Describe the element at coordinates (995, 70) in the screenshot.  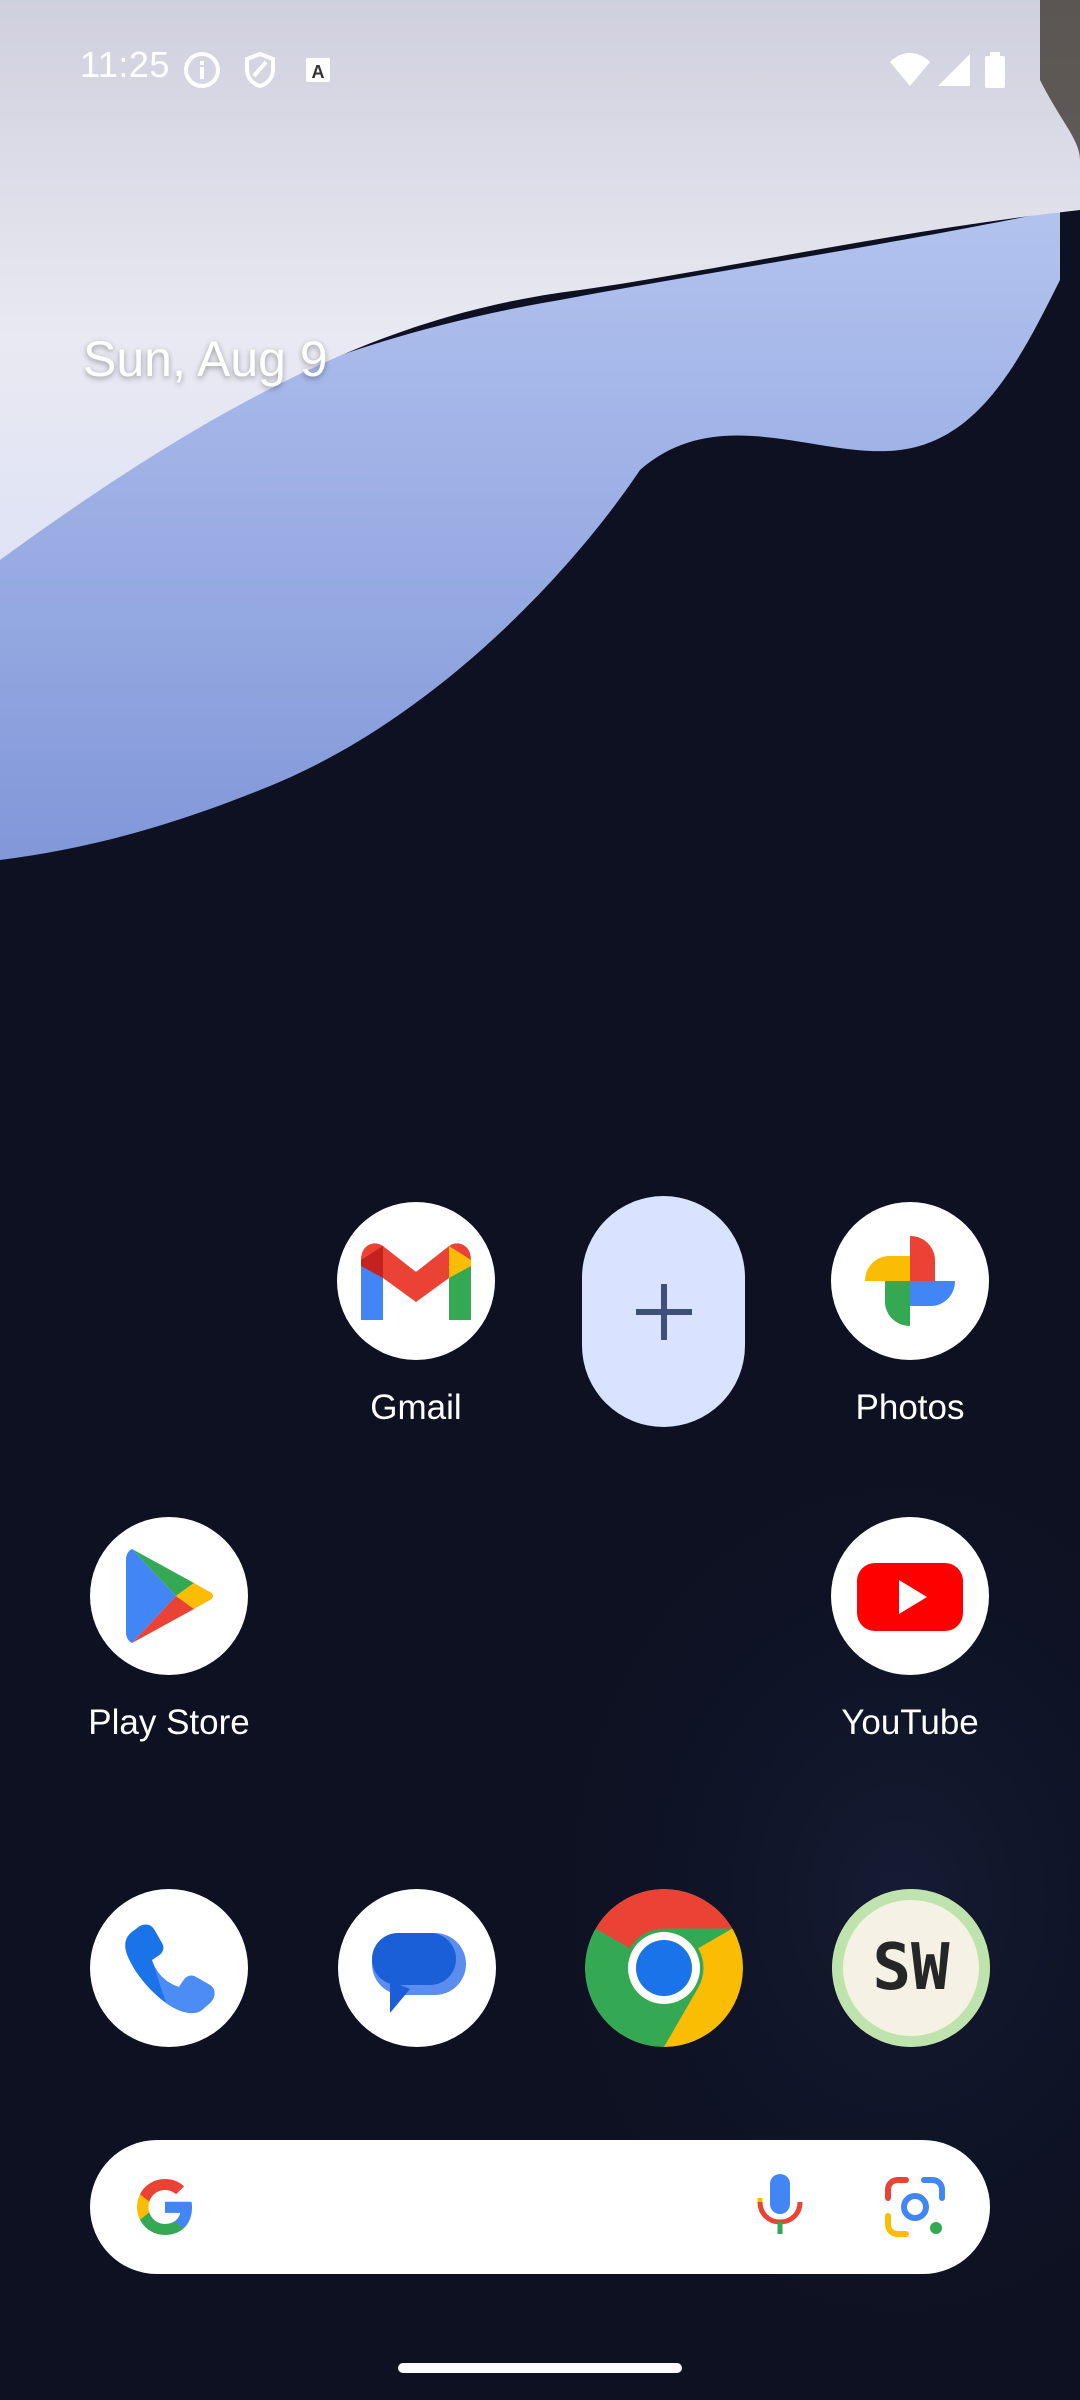
I see `battery-icon` at that location.